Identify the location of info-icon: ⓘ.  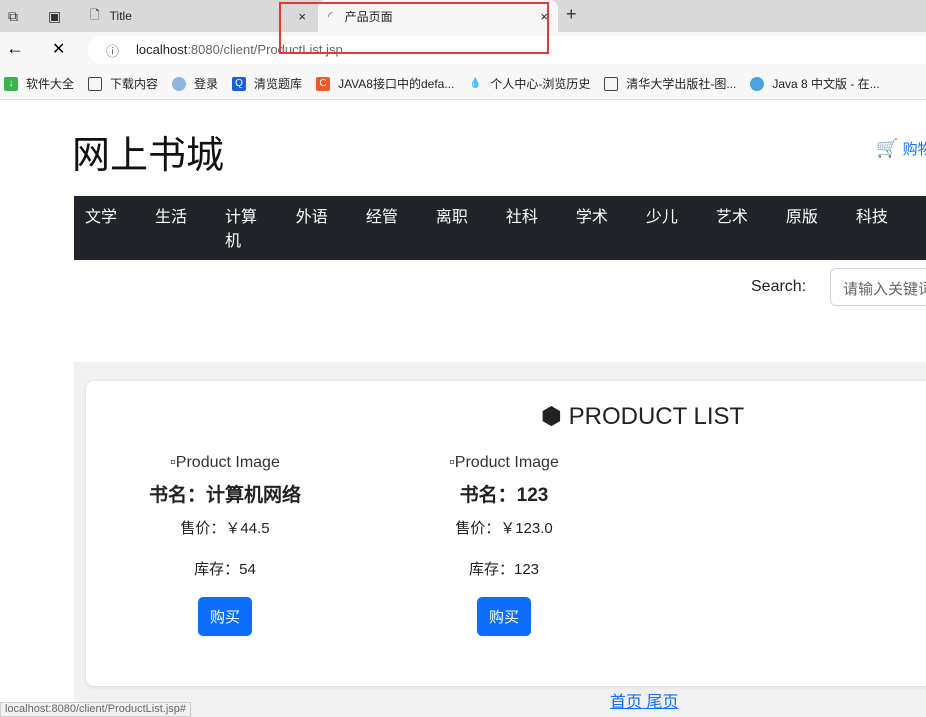
(113, 51).